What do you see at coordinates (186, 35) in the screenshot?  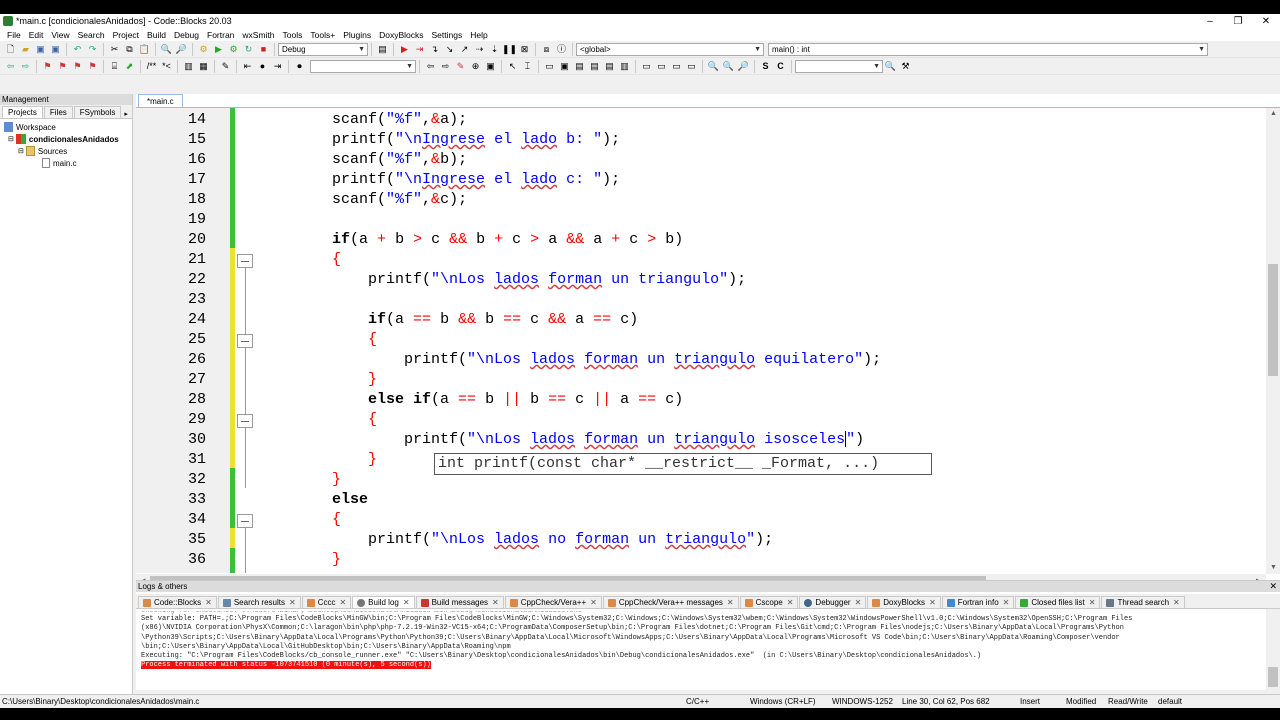 I see `menu-debug: Debug` at bounding box center [186, 35].